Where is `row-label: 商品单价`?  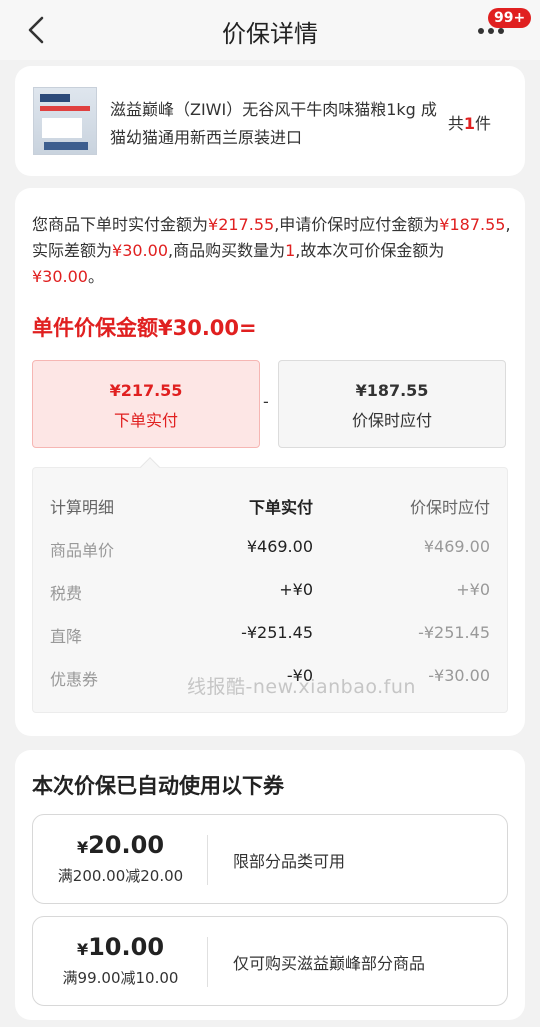
row-label: 商品单价 is located at coordinates (82, 550).